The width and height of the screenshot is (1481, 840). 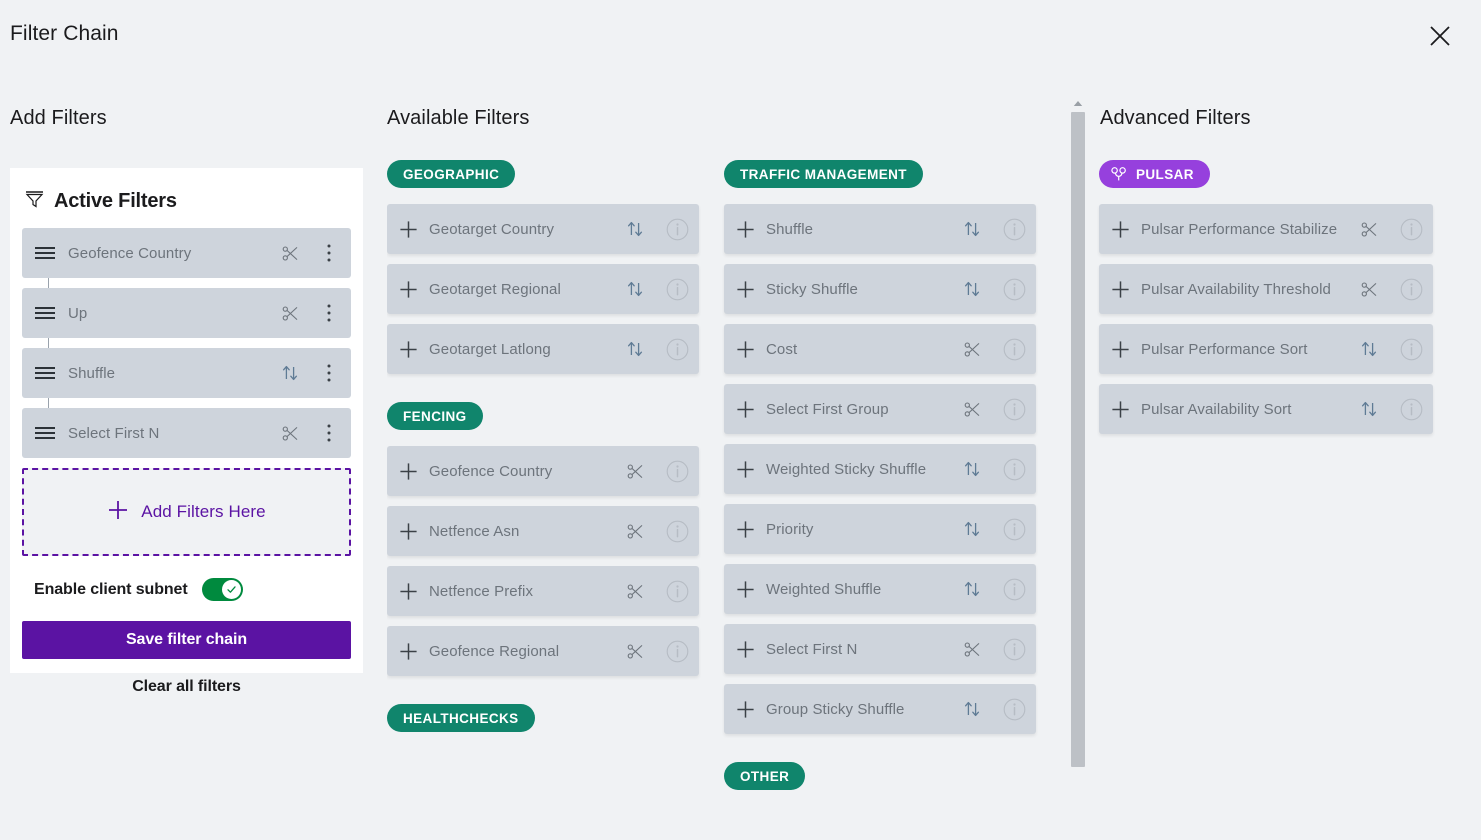 I want to click on add-filters-dropzone: Add Filters Here, so click(x=186, y=512).